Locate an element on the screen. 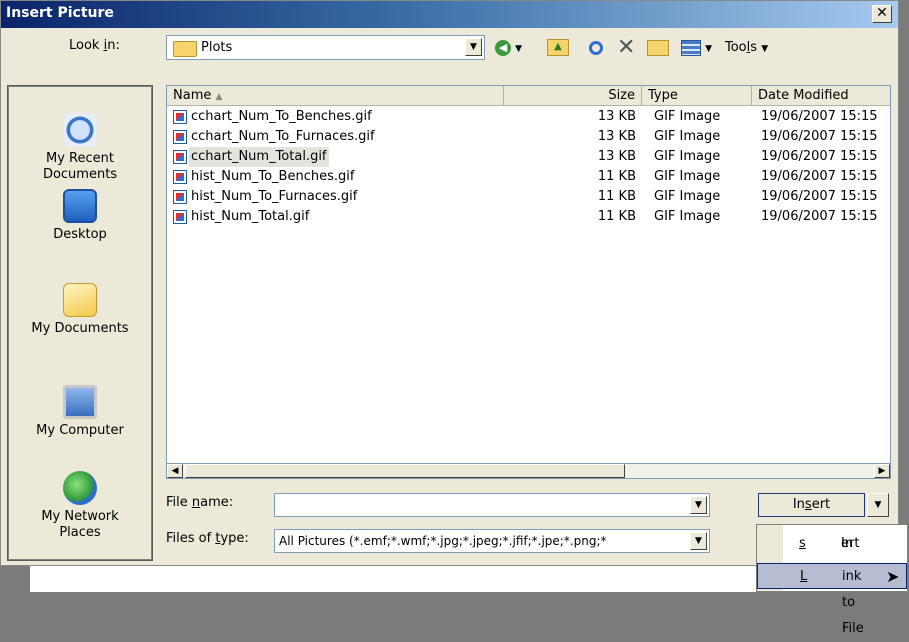  up-folder-button: ▲ is located at coordinates (558, 48).